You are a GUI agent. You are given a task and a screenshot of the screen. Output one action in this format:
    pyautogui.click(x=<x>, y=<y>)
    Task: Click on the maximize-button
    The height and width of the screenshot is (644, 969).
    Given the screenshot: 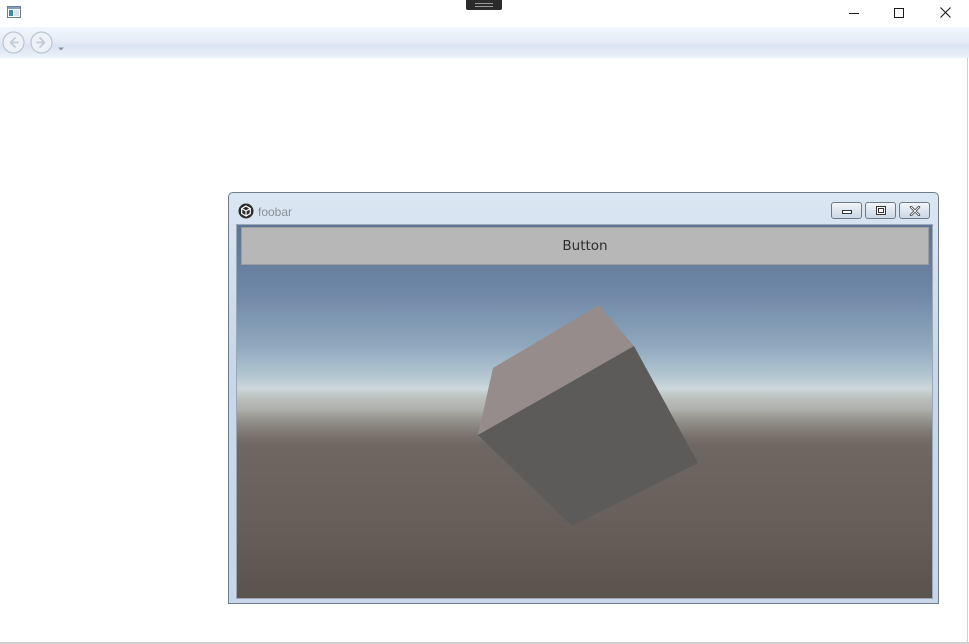 What is the action you would take?
    pyautogui.click(x=899, y=12)
    